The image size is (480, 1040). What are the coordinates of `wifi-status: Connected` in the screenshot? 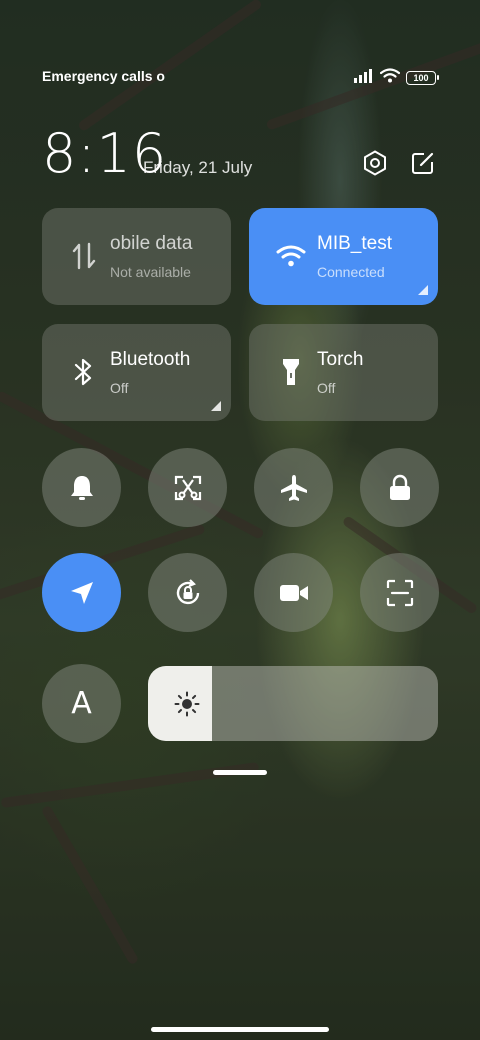 It's located at (351, 272).